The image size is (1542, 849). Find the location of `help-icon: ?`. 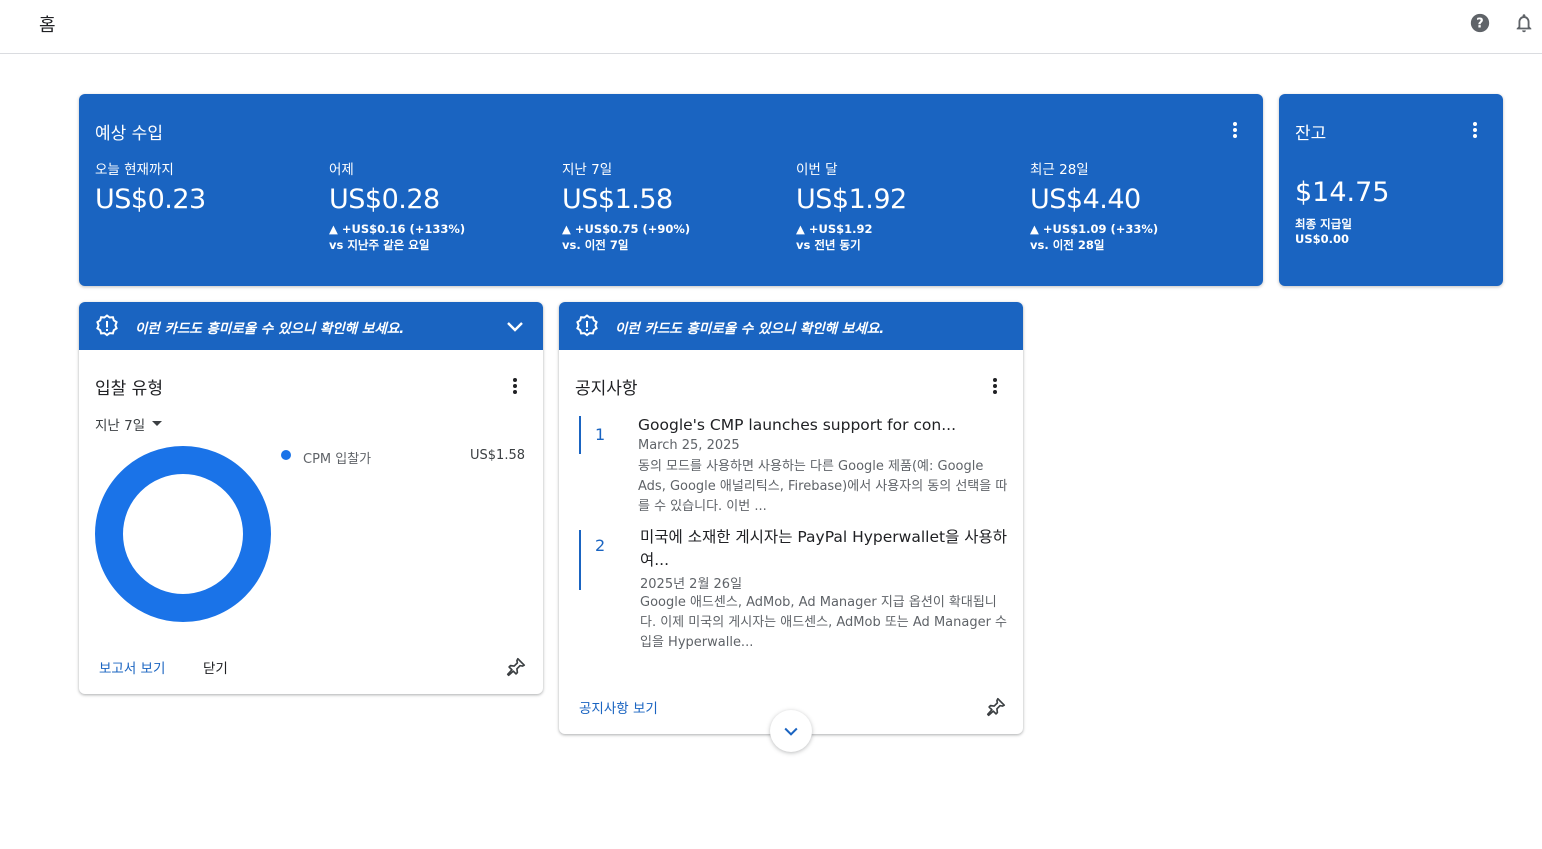

help-icon: ? is located at coordinates (1480, 23).